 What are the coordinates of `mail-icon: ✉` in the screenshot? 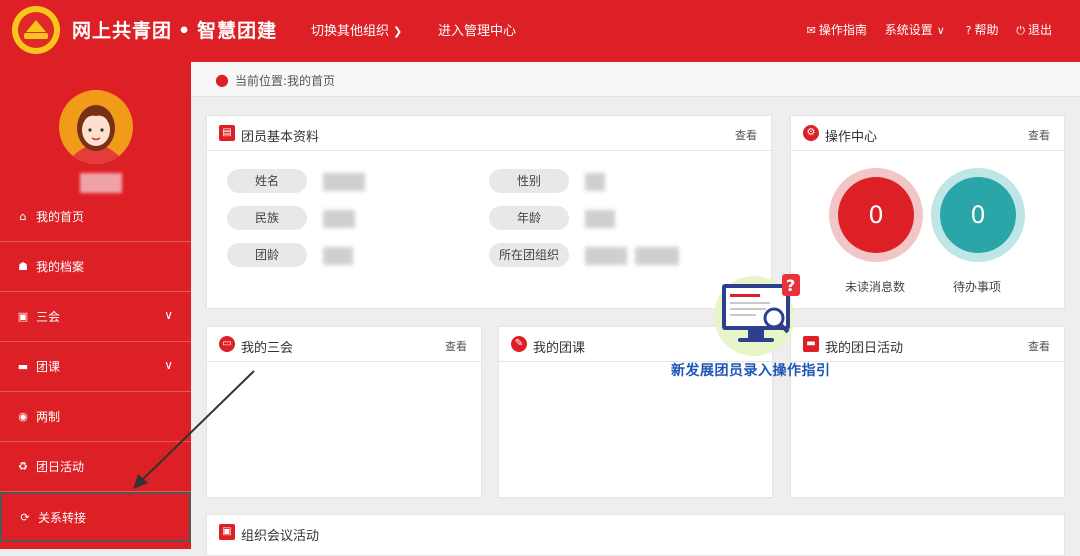 It's located at (811, 30).